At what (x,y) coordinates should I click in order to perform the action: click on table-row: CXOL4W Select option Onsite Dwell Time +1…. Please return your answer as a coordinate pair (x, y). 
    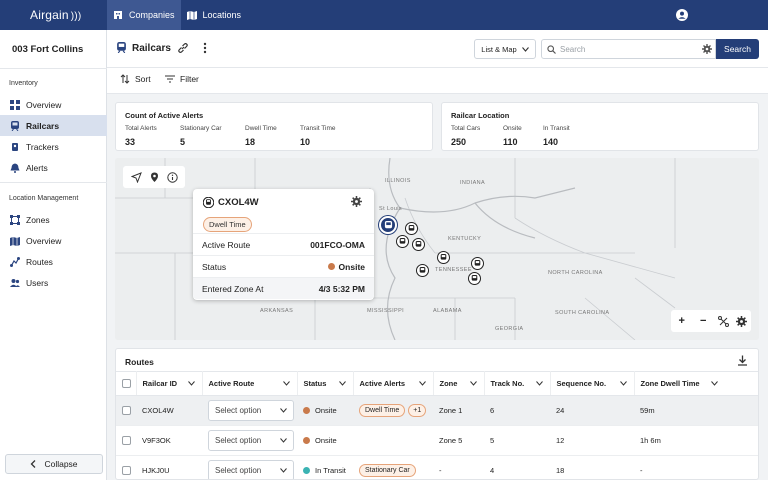
    Looking at the image, I should click on (437, 410).